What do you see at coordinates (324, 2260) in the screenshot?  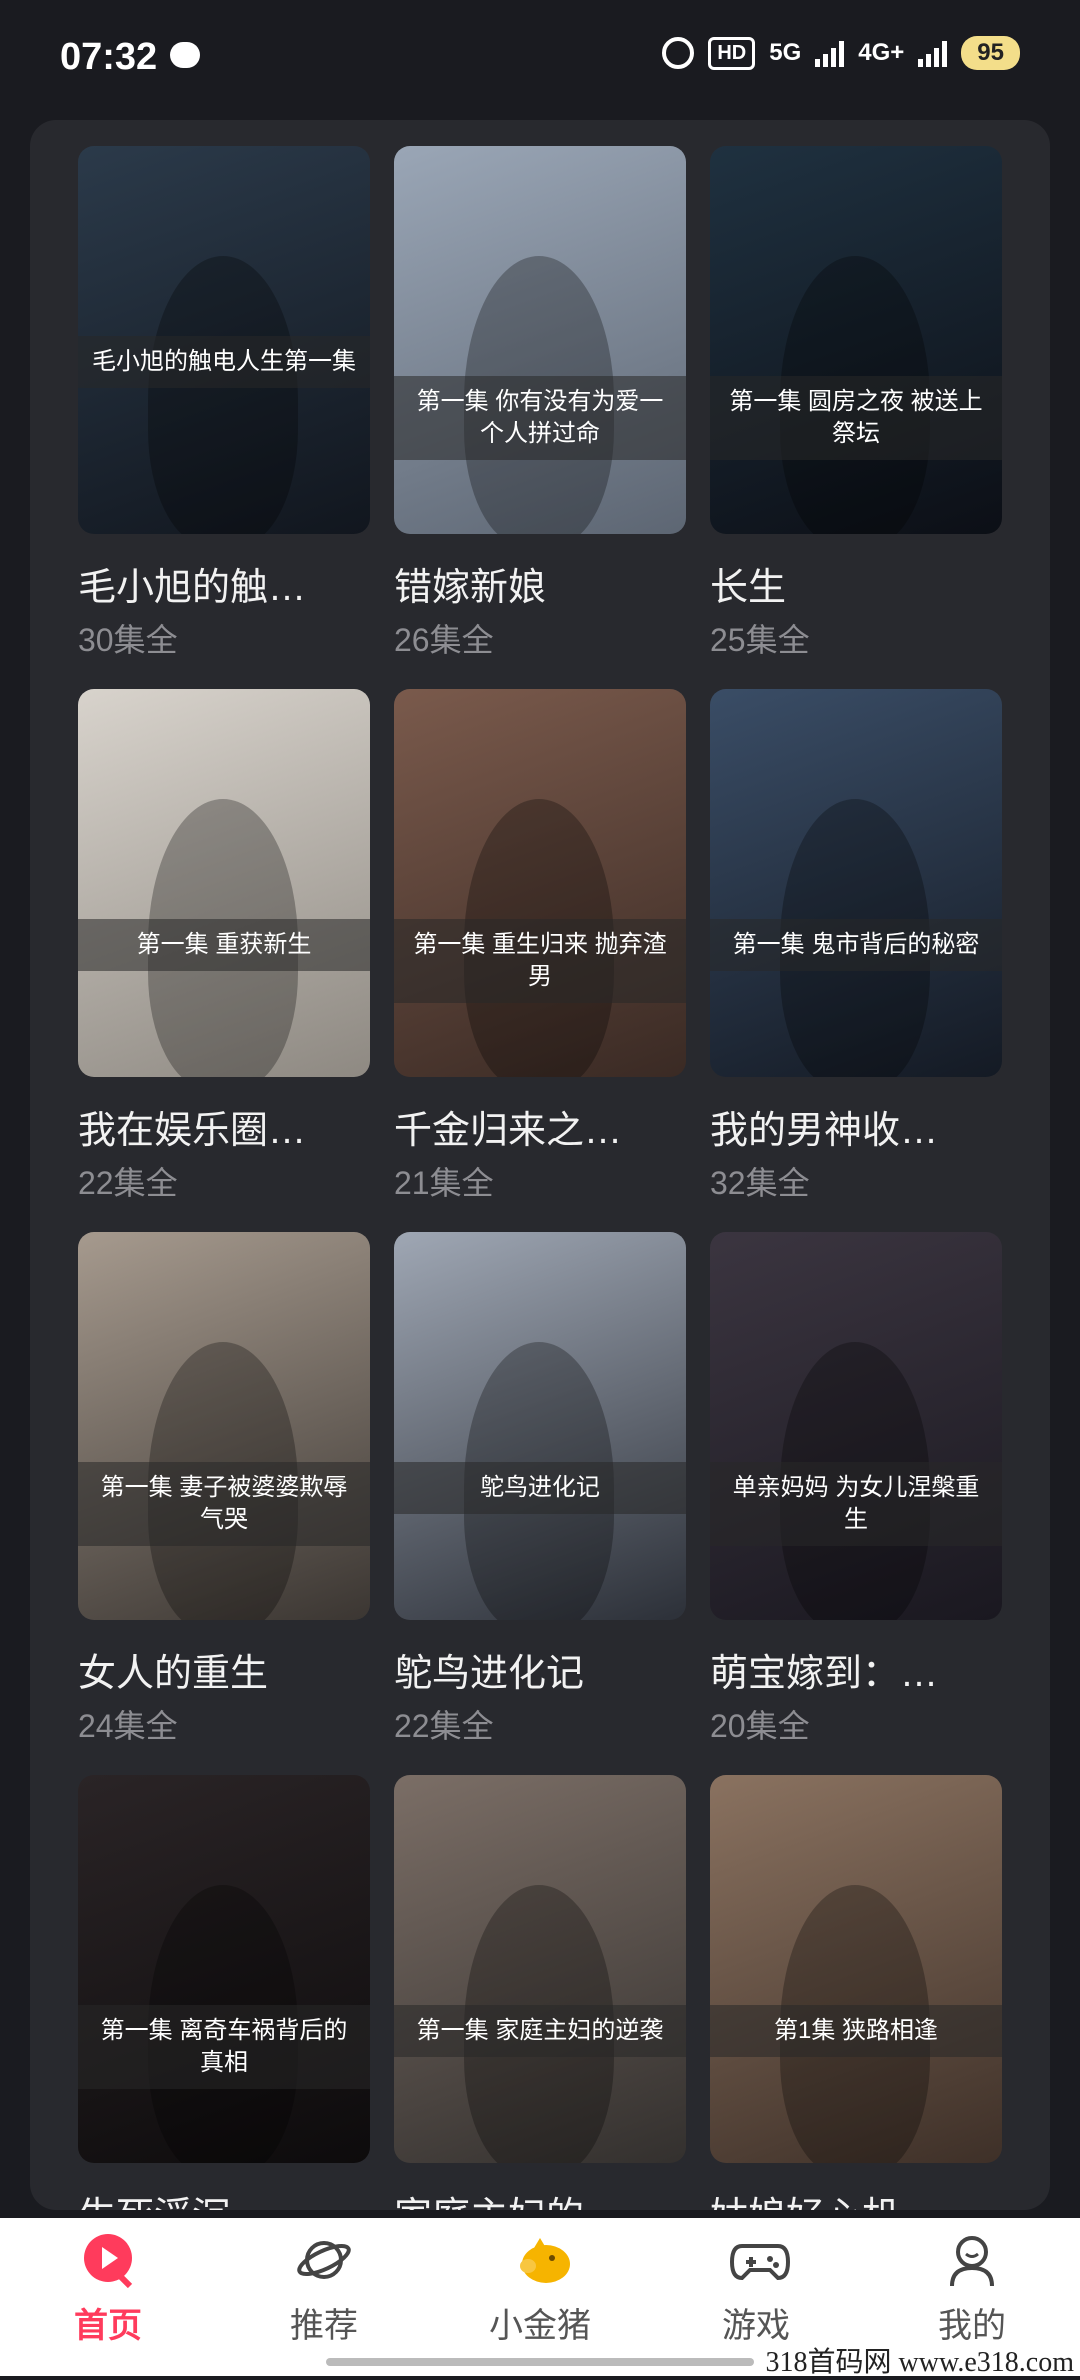 I see `planet-icon` at bounding box center [324, 2260].